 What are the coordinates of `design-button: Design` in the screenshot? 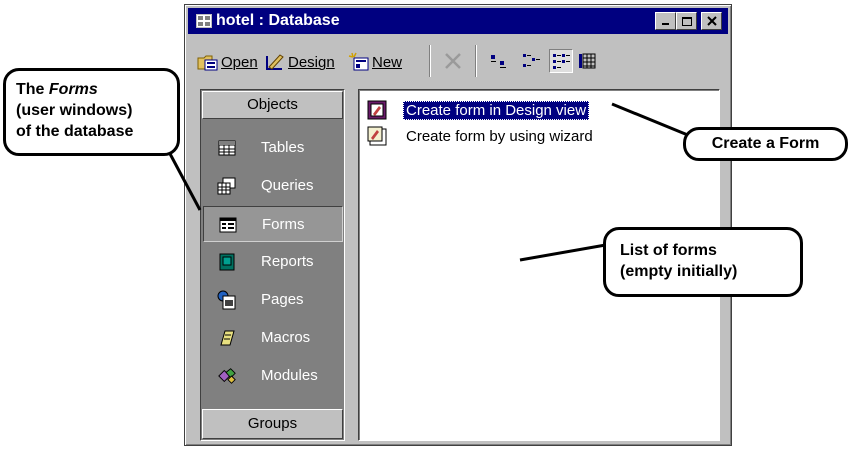 It's located at (299, 62).